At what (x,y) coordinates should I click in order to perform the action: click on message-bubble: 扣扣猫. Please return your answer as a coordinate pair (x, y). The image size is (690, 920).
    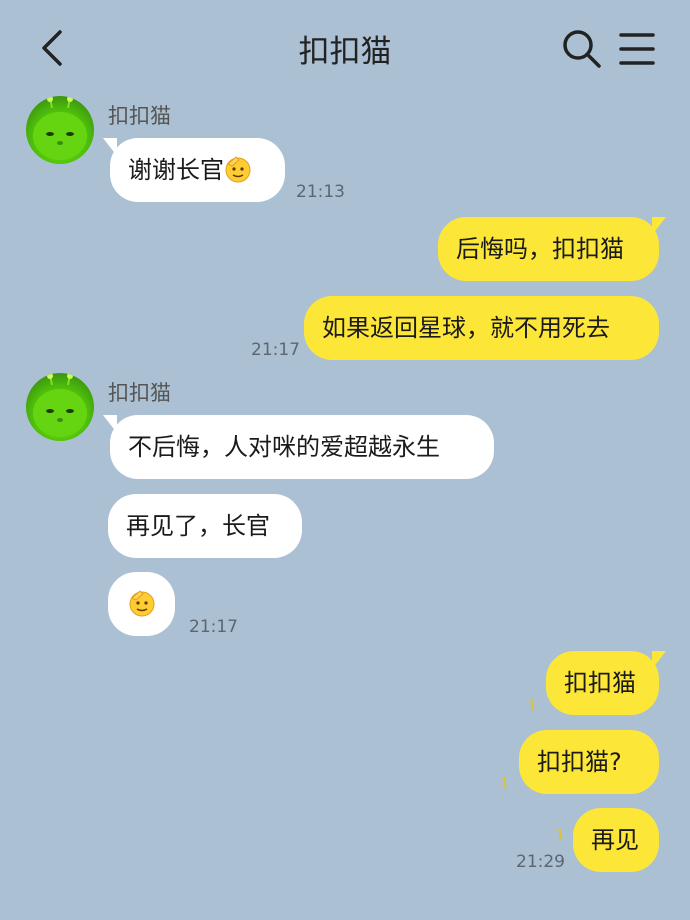
    Looking at the image, I should click on (606, 683).